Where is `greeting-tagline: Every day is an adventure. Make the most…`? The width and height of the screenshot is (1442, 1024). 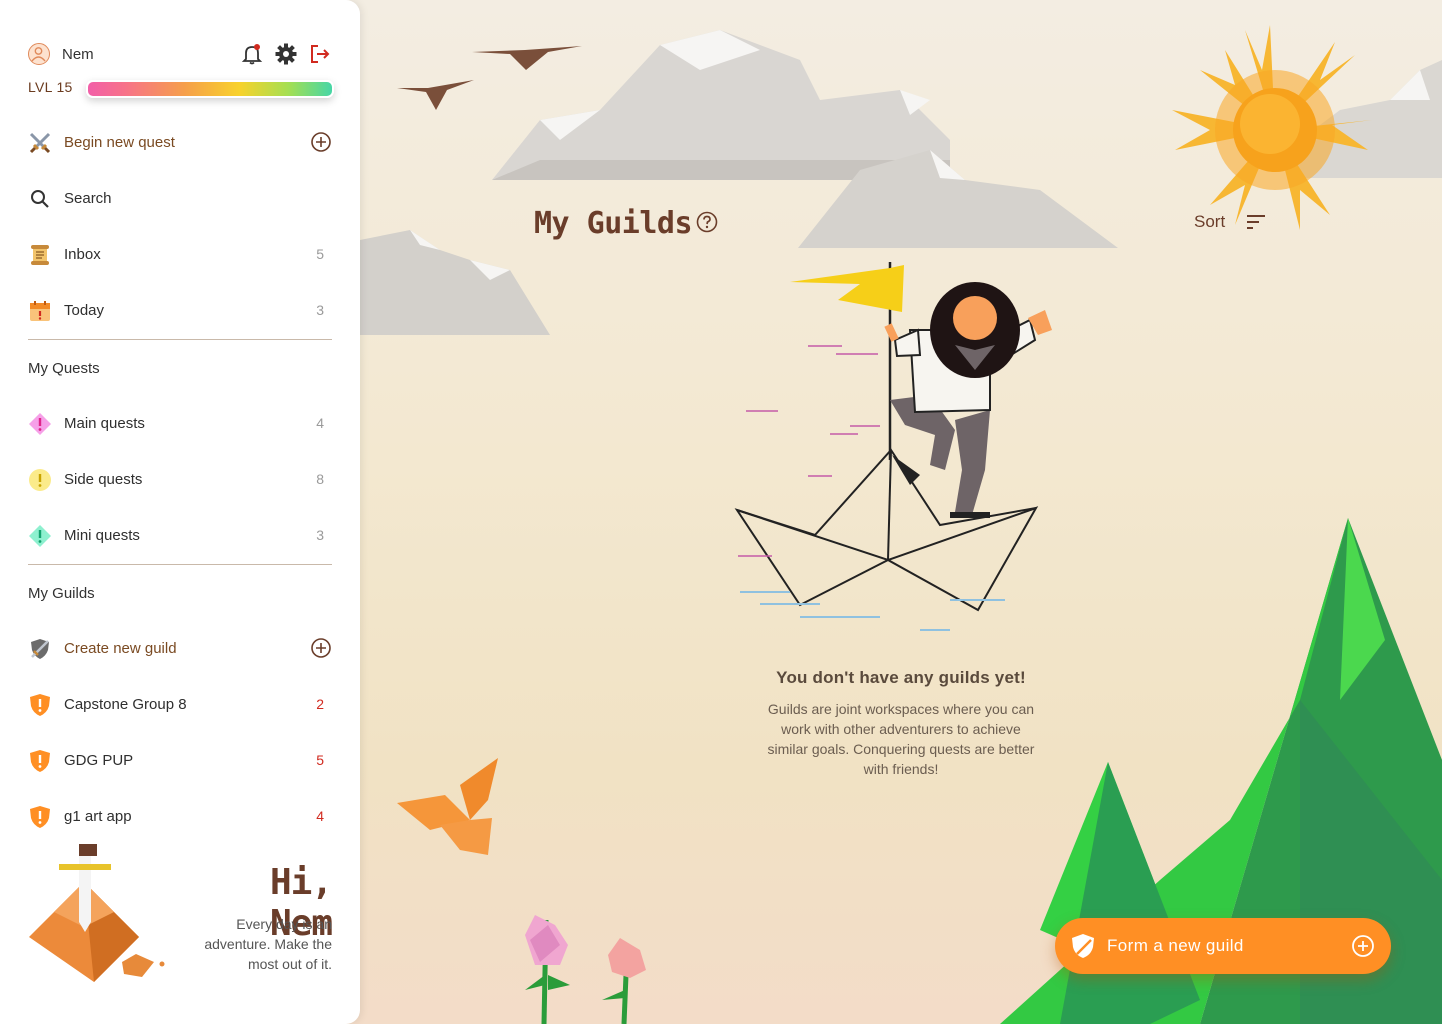
greeting-tagline: Every day is an adventure. Make the most… is located at coordinates (268, 944).